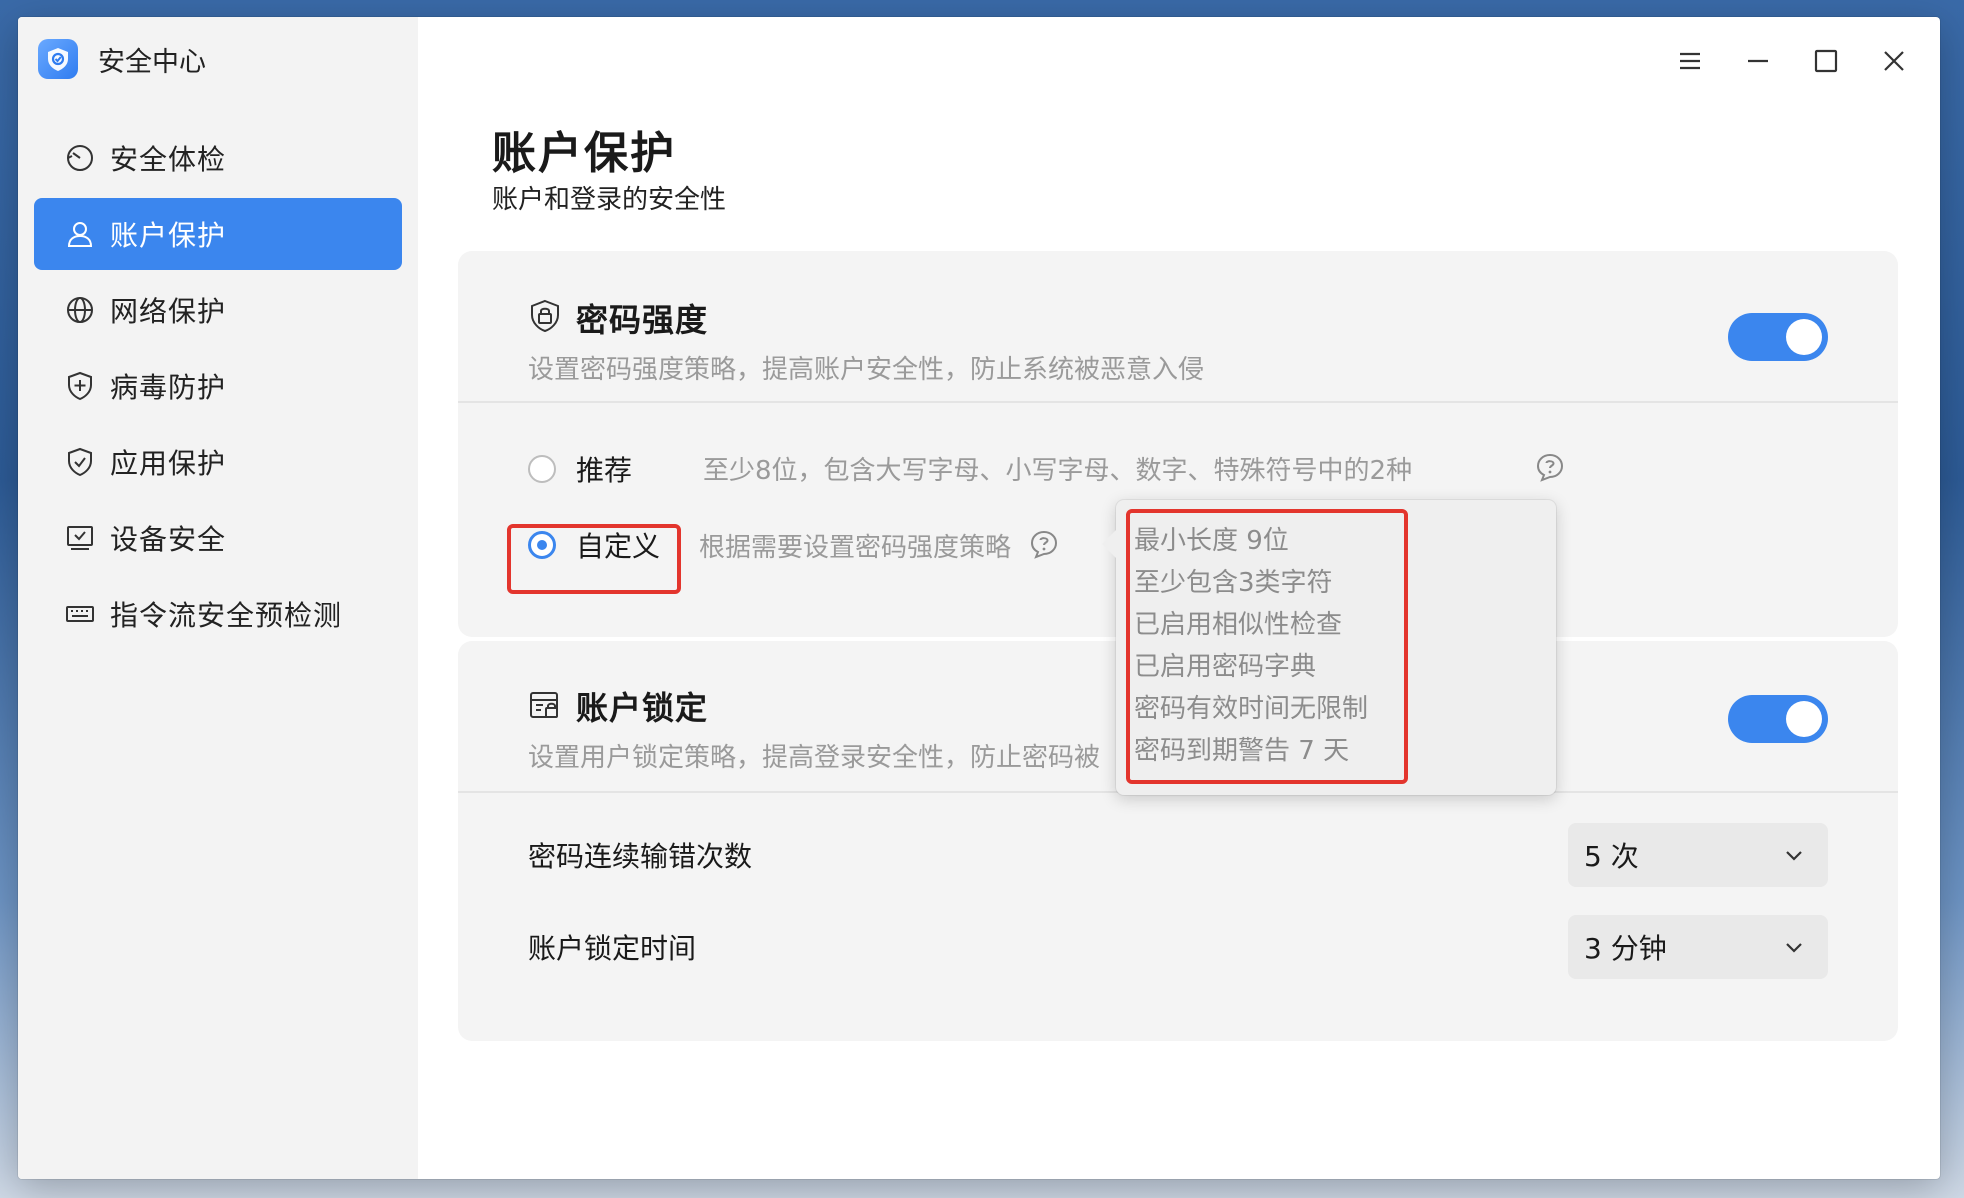 This screenshot has height=1198, width=1964. I want to click on option-recommended: 推荐, so click(580, 469).